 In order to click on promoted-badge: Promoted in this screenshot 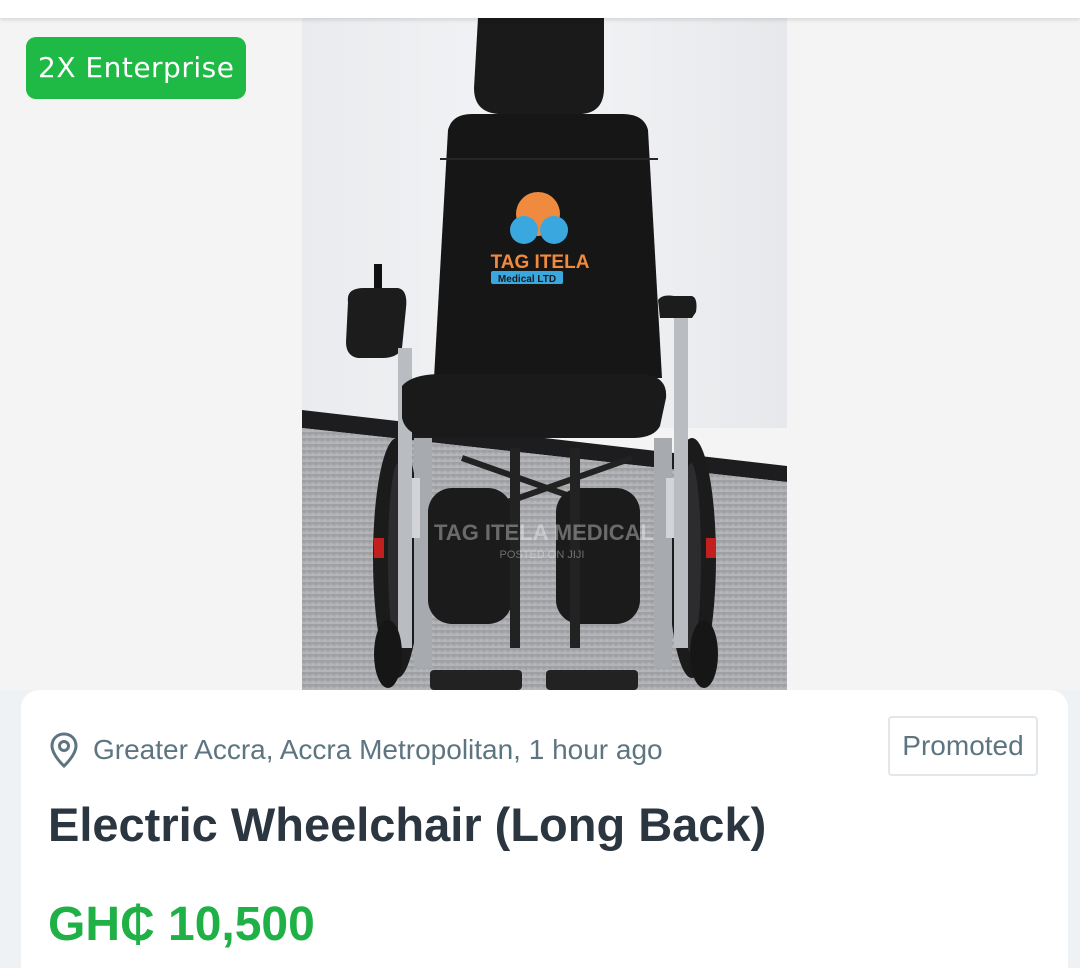, I will do `click(963, 746)`.